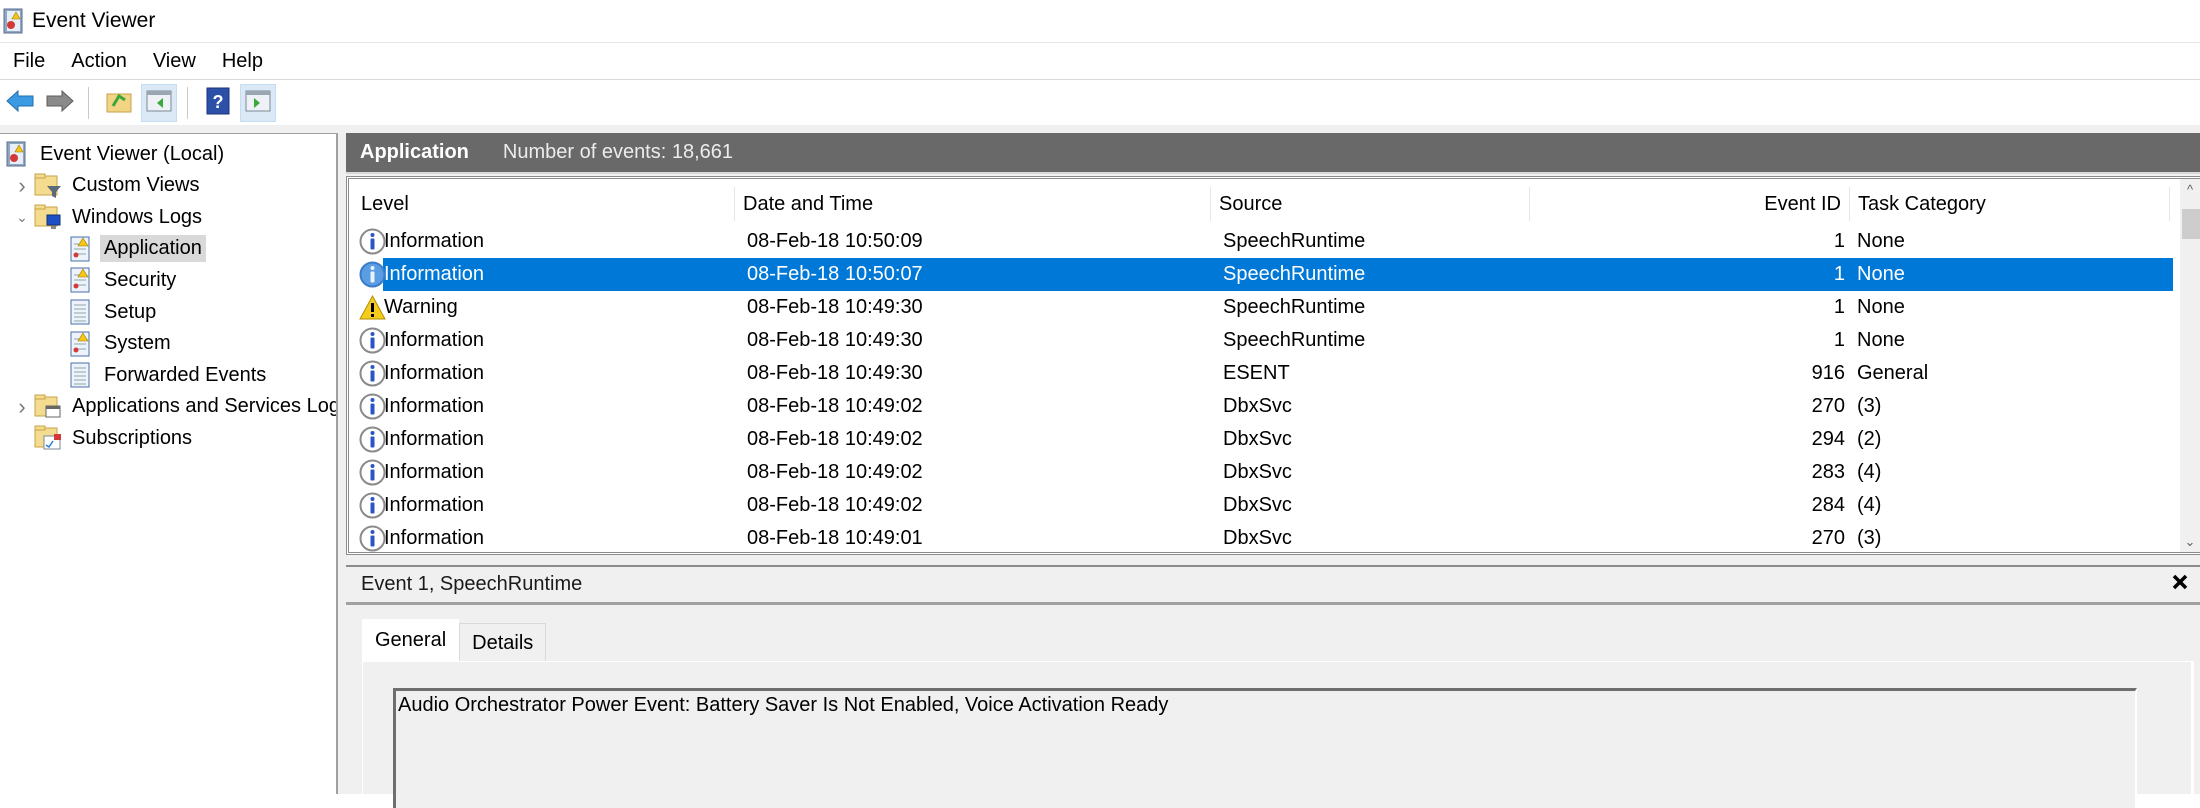 The image size is (2200, 808). I want to click on details-tabs: General Details, so click(454, 640).